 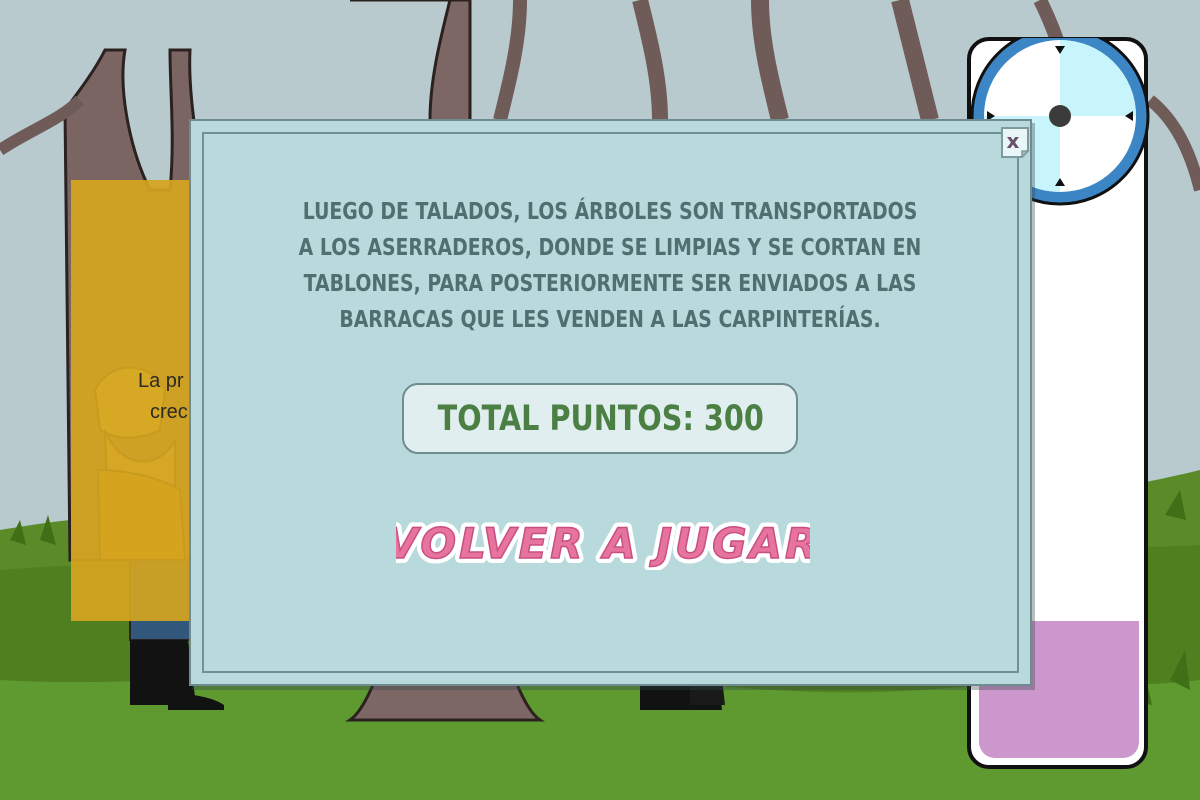 I want to click on background-card-left-line-2: crec, so click(x=169, y=412).